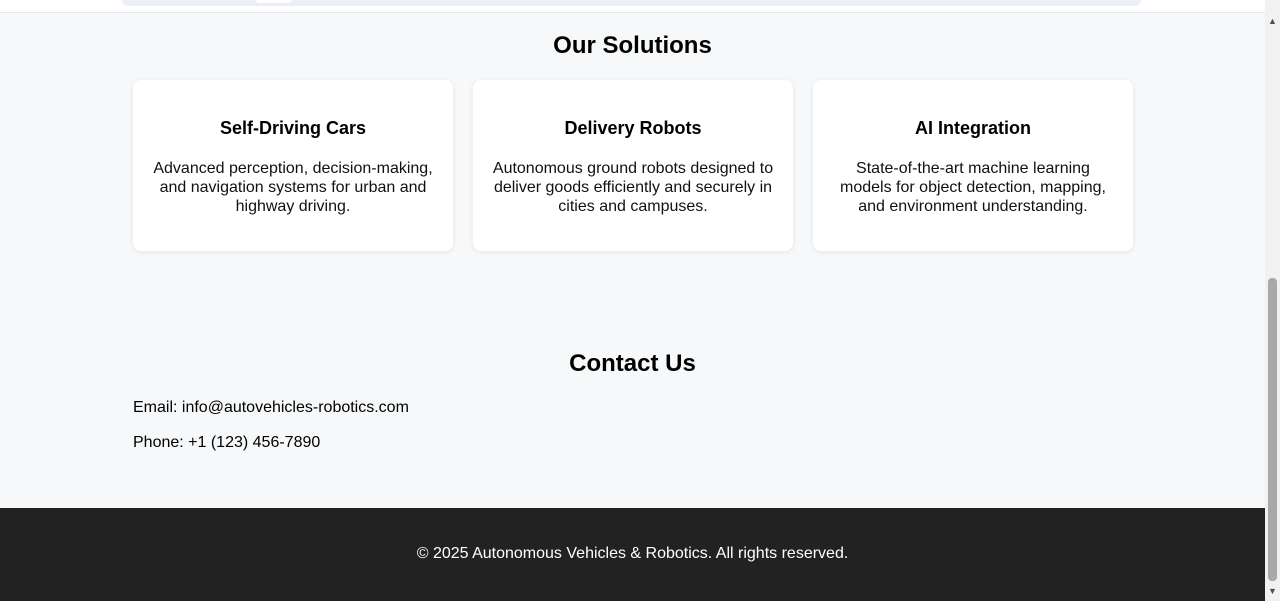 The image size is (1280, 601). I want to click on header-bar-edge, so click(631, 3).